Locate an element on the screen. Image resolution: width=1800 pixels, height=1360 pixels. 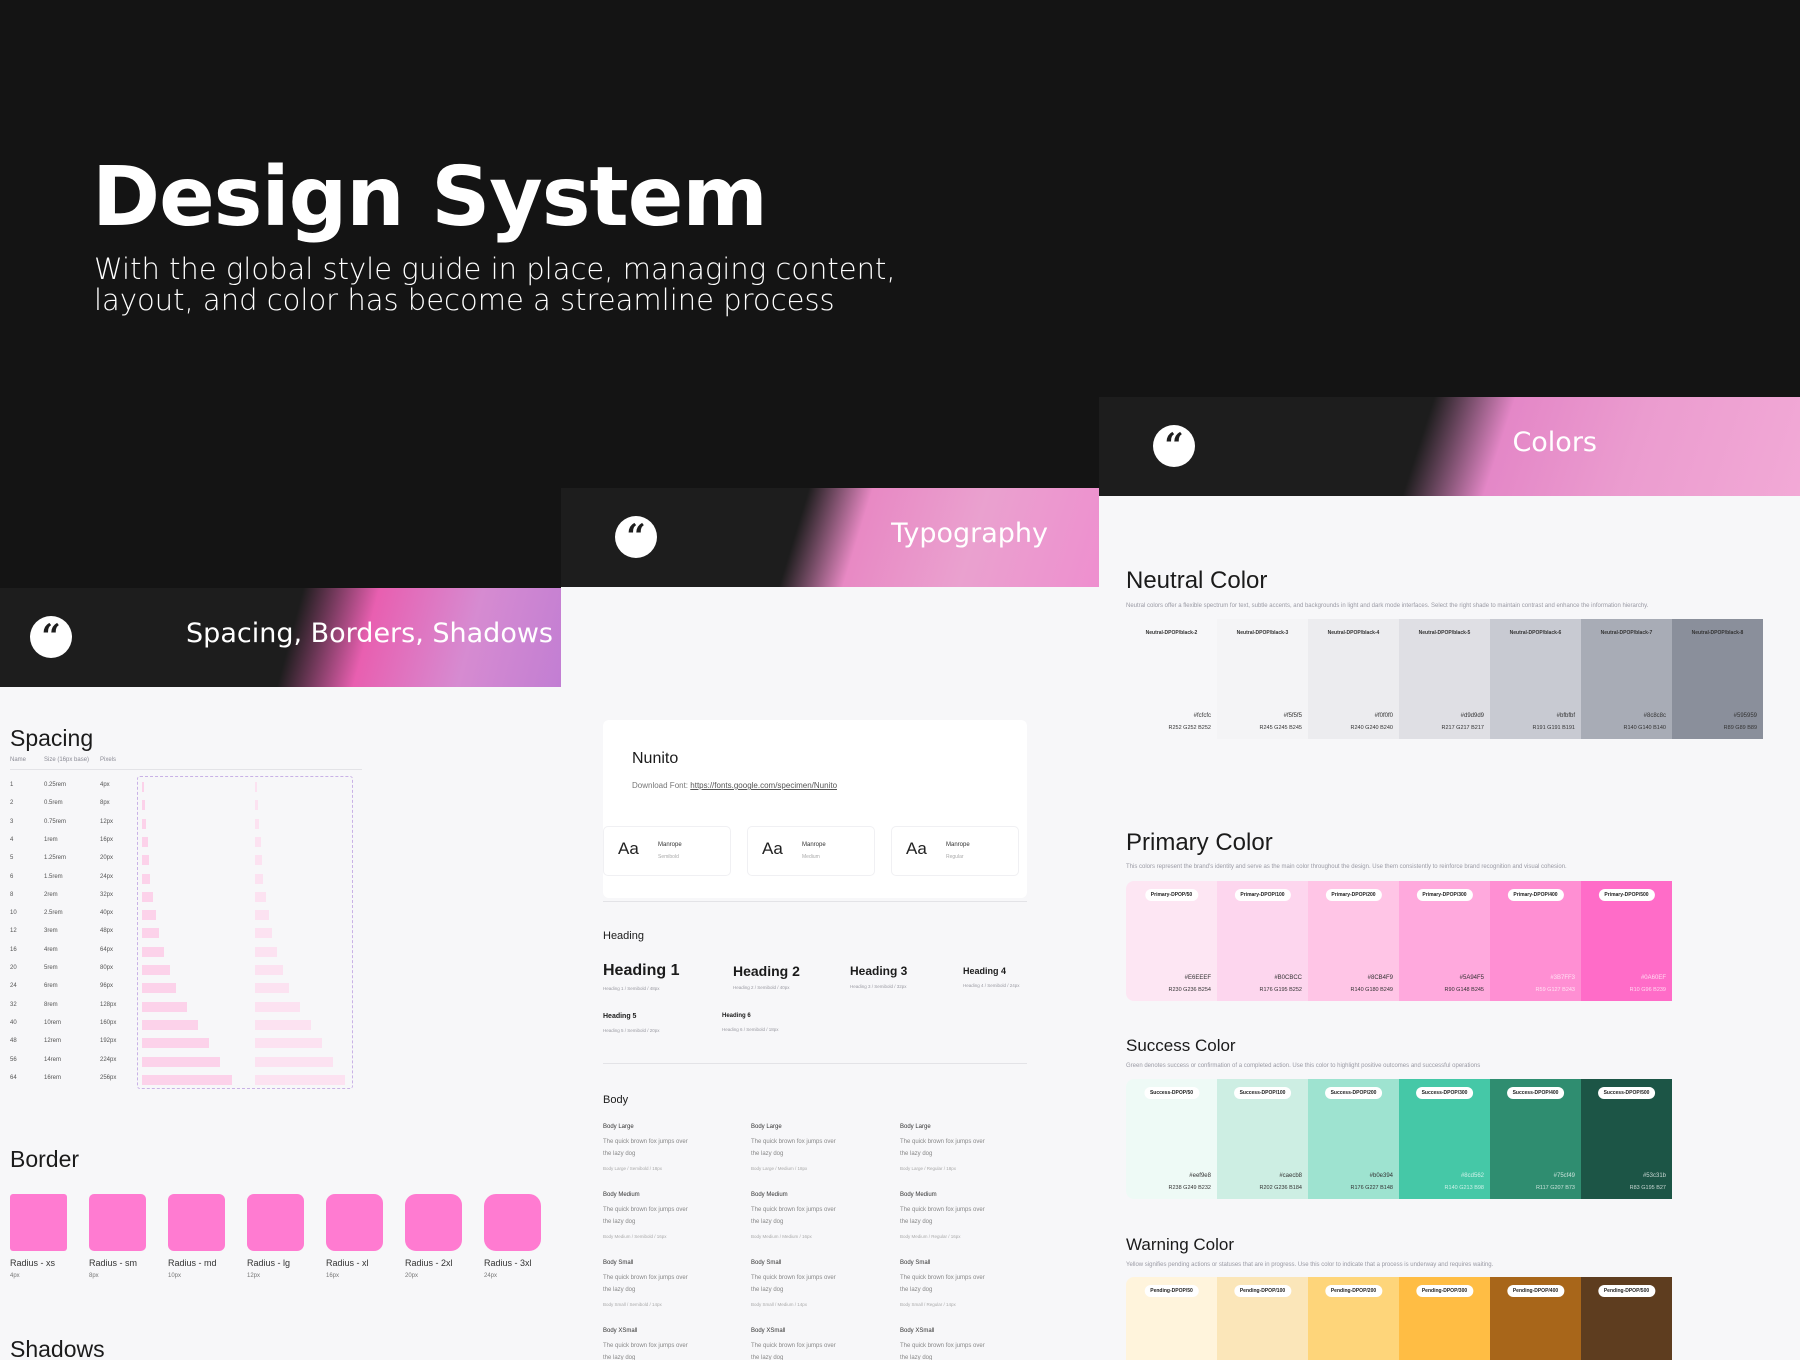
spacing-name: 6 is located at coordinates (12, 876).